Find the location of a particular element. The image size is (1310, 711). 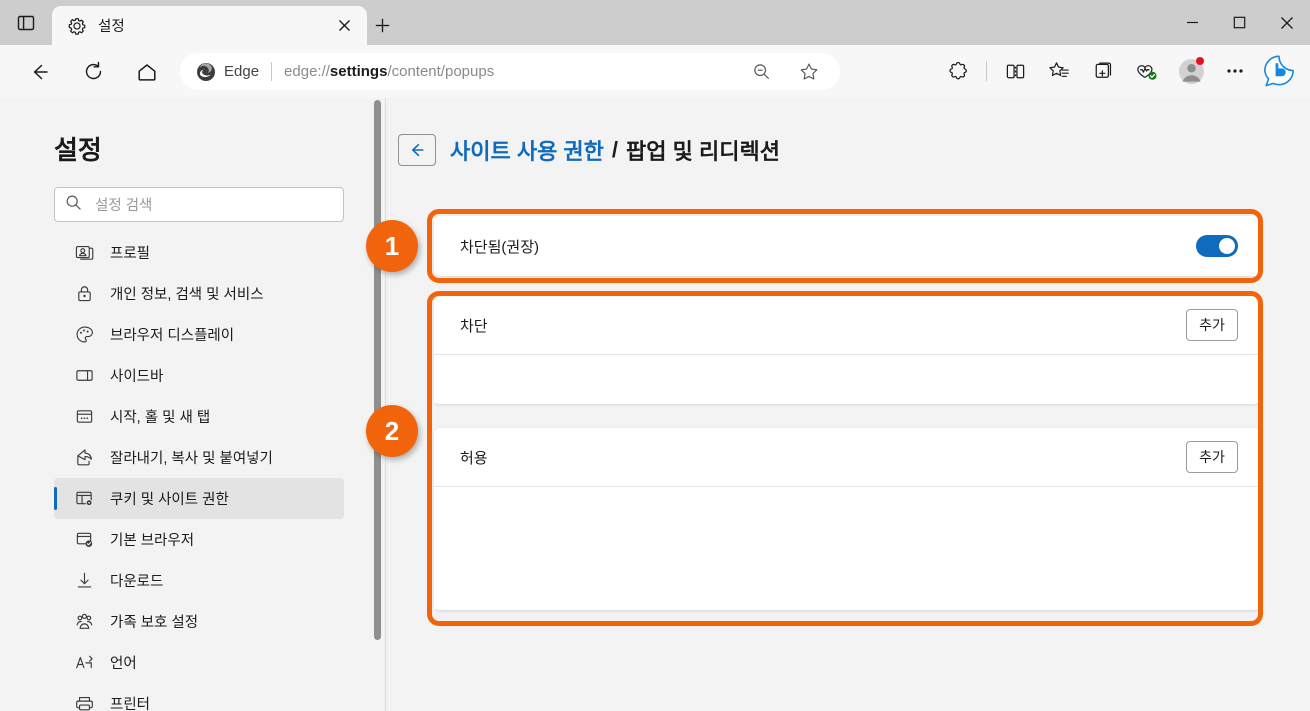

lock-icon is located at coordinates (84, 294).